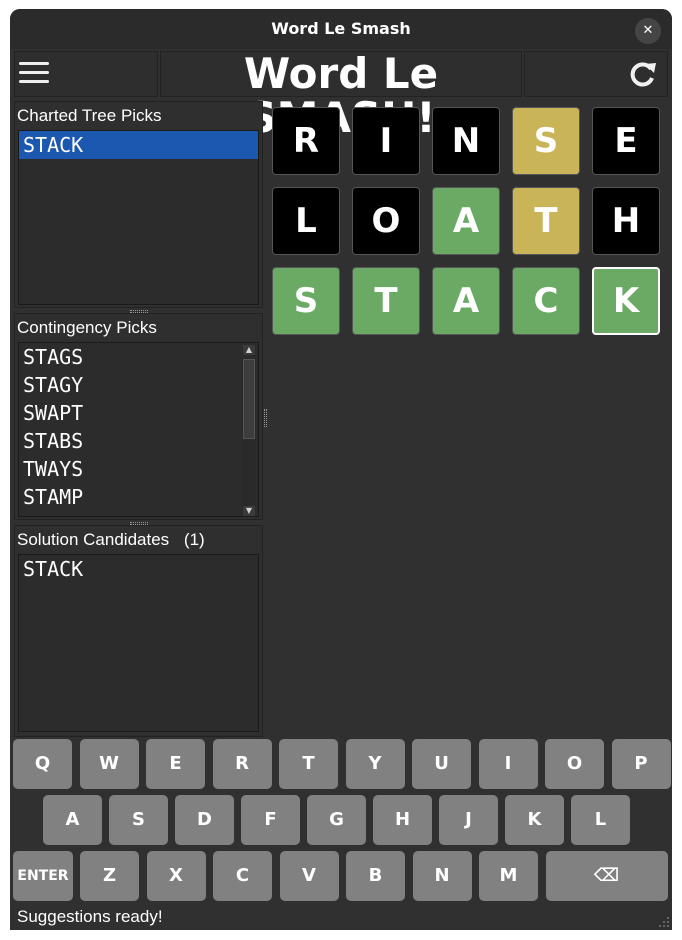 The image size is (682, 940). Describe the element at coordinates (87, 327) in the screenshot. I see `contingency-label: Contingency Picks` at that location.